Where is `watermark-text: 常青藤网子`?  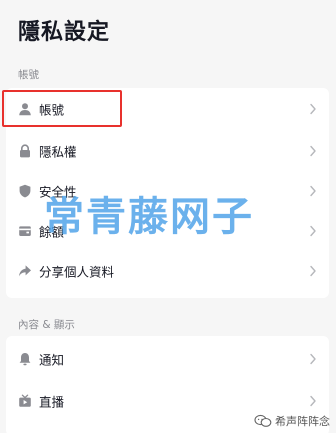
watermark-text: 常青藤网子 is located at coordinates (149, 217).